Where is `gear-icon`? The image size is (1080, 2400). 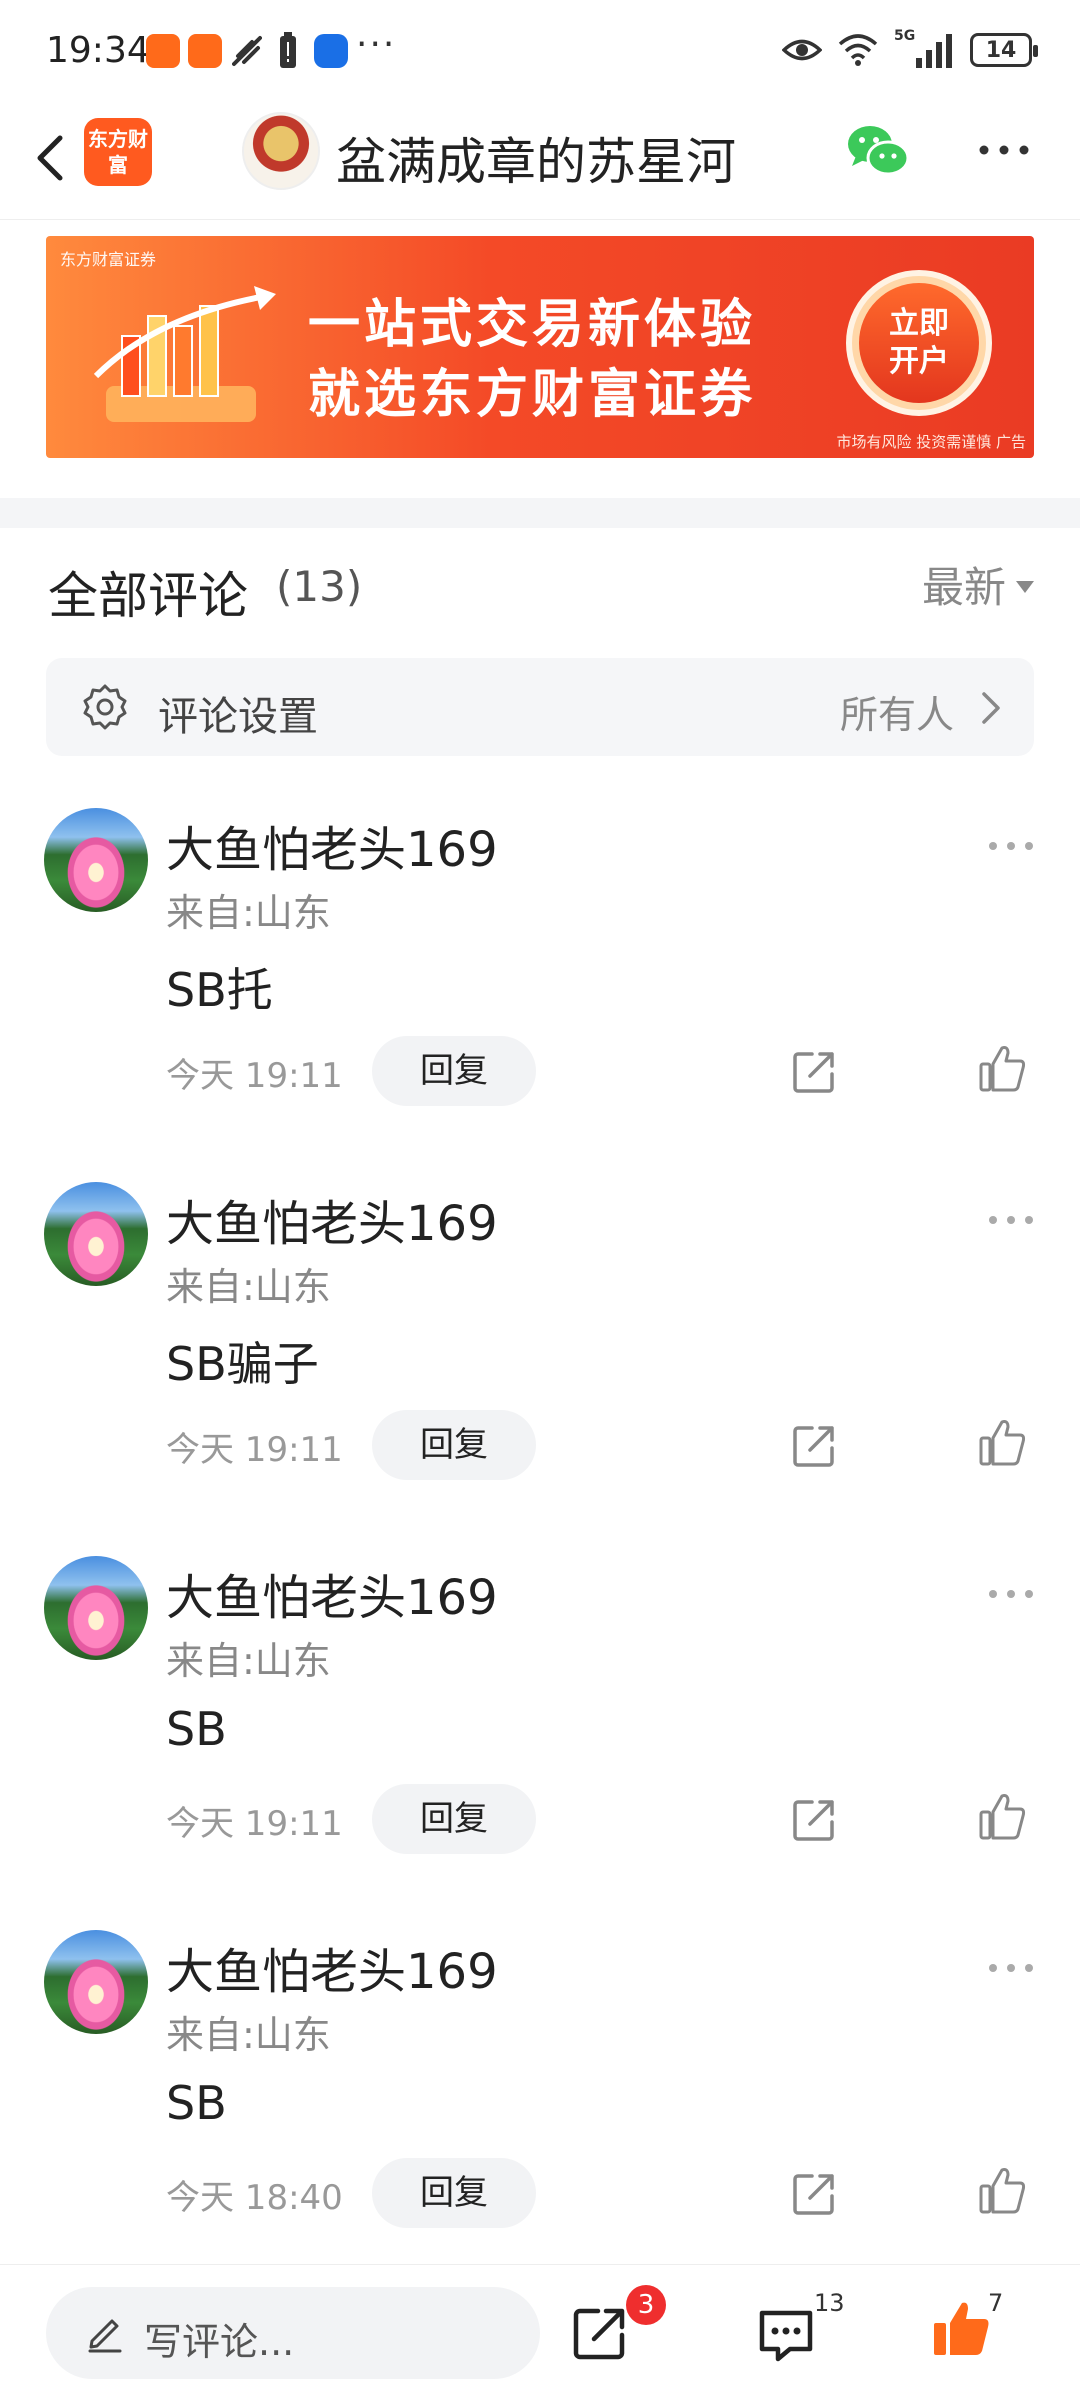
gear-icon is located at coordinates (105, 707).